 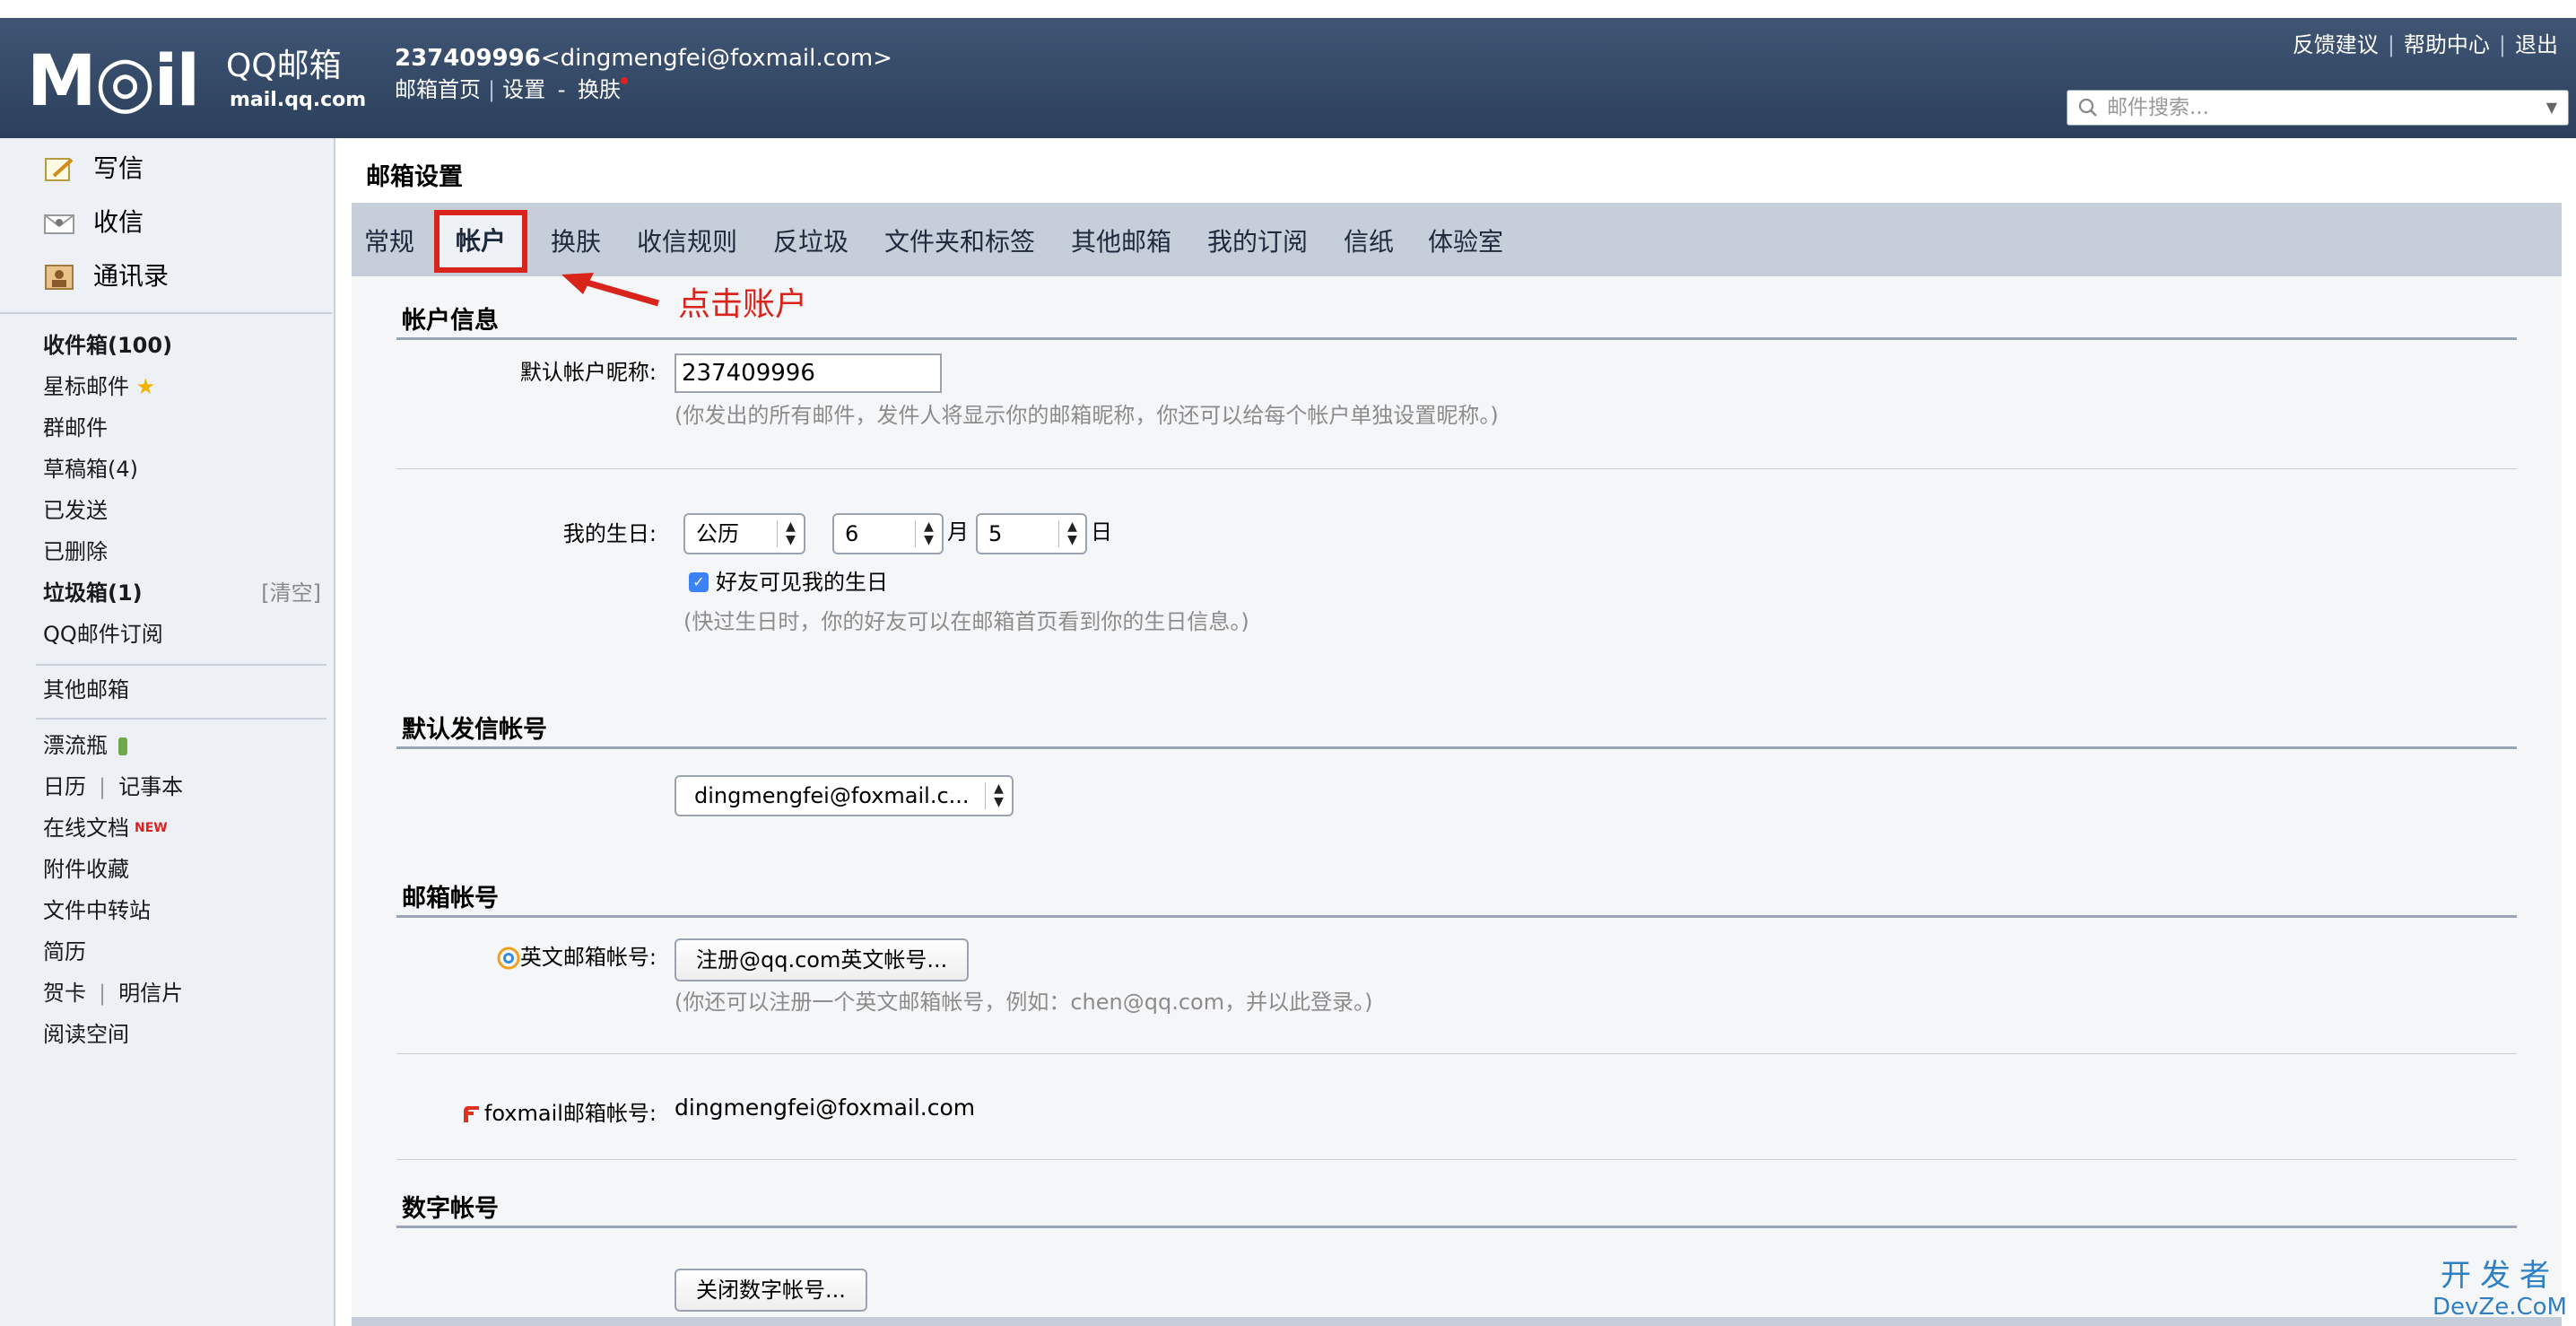 I want to click on month-unit: 月, so click(x=958, y=532).